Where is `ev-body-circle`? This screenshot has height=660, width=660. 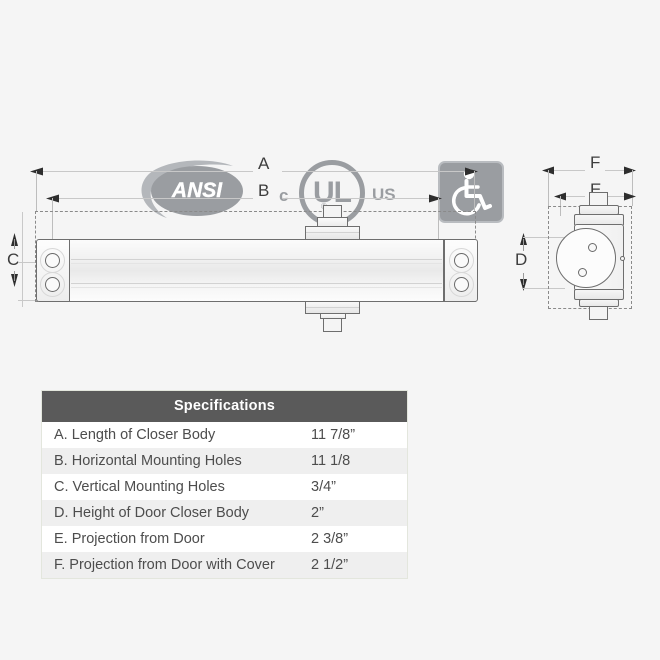
ev-body-circle is located at coordinates (586, 258).